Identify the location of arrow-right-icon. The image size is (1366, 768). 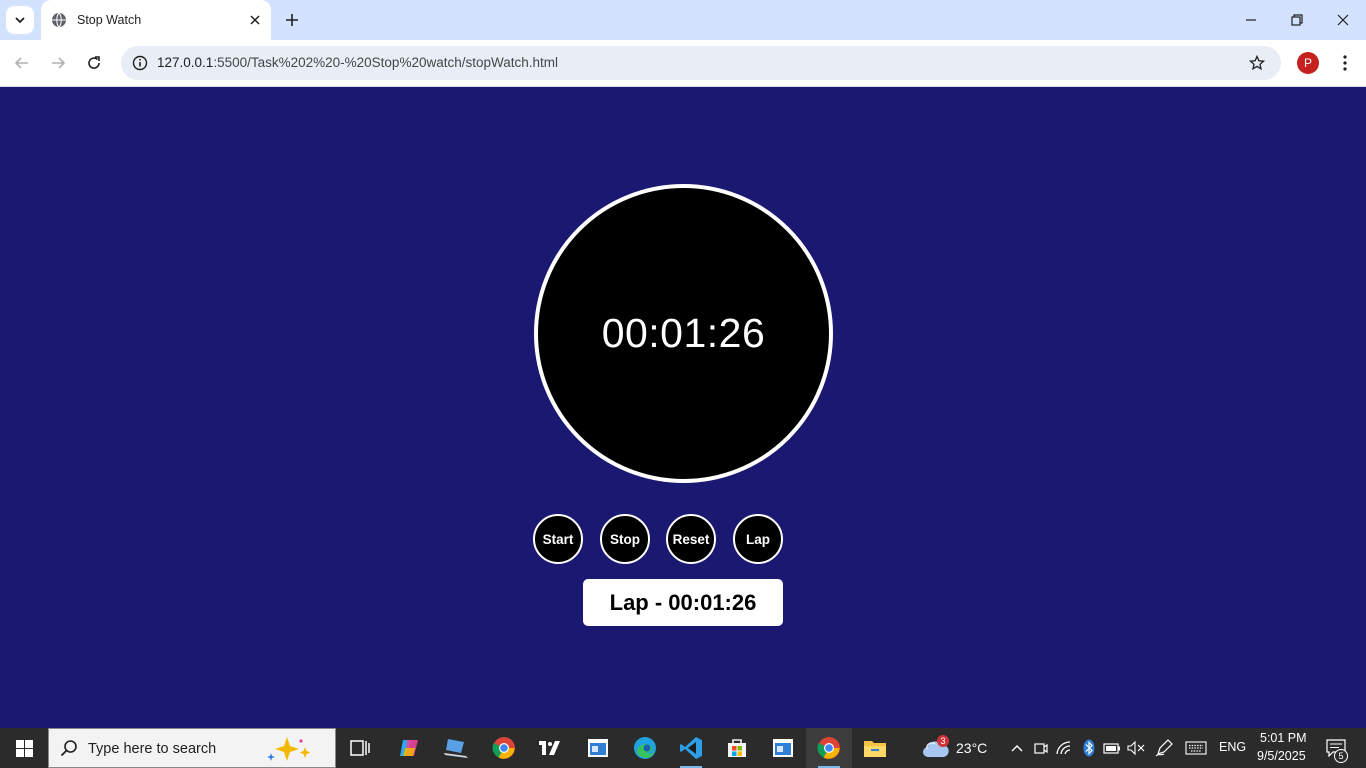
(59, 63).